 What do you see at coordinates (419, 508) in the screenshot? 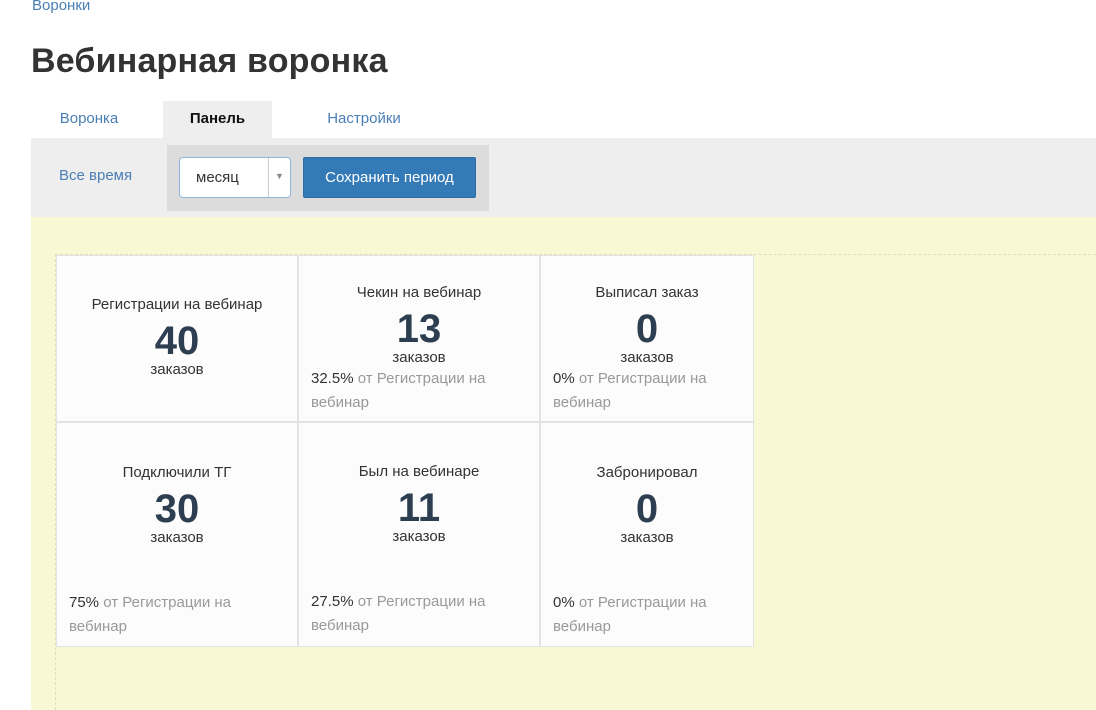
I see `metric-value: 11` at bounding box center [419, 508].